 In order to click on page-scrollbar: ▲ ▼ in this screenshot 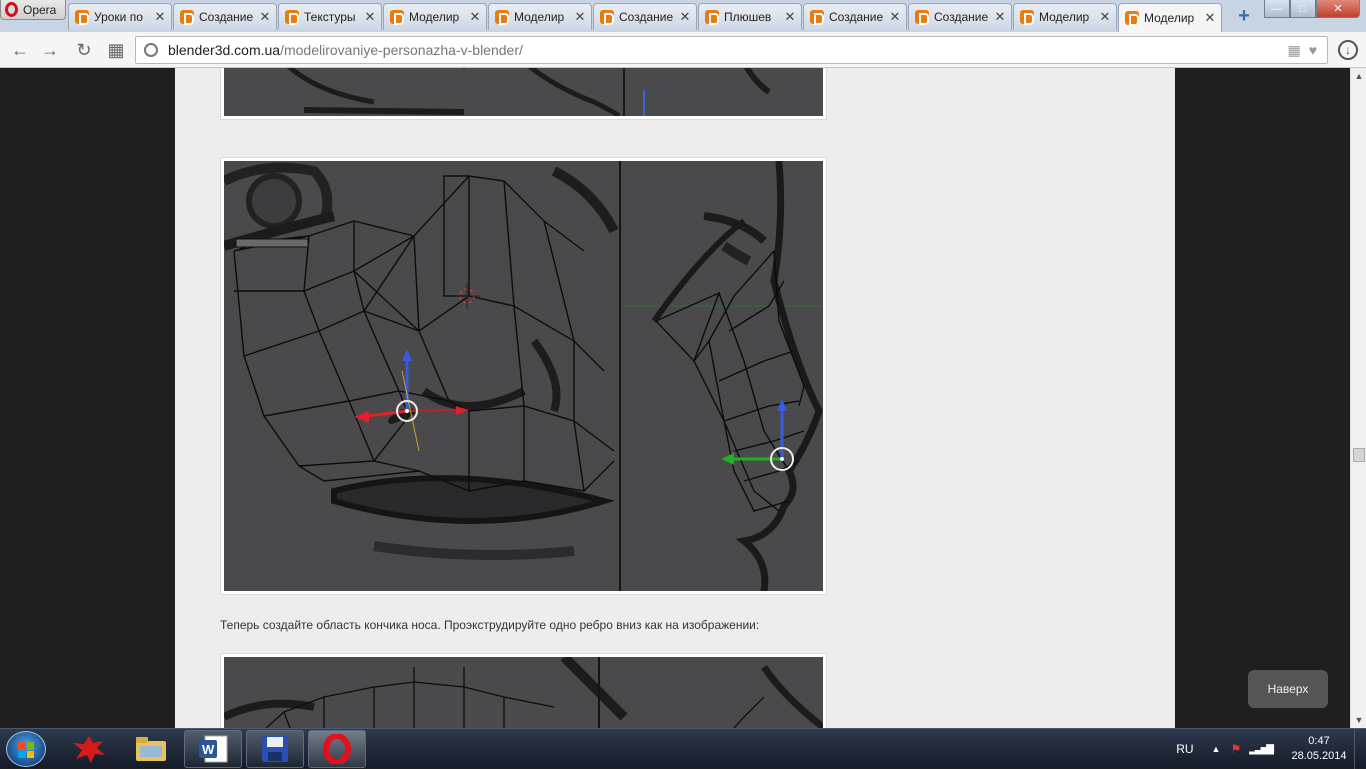, I will do `click(1358, 398)`.